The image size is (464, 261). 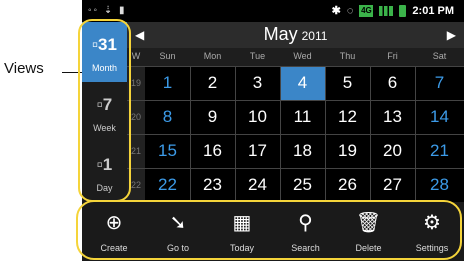 I want to click on network-4g-icon: 4G, so click(x=366, y=10).